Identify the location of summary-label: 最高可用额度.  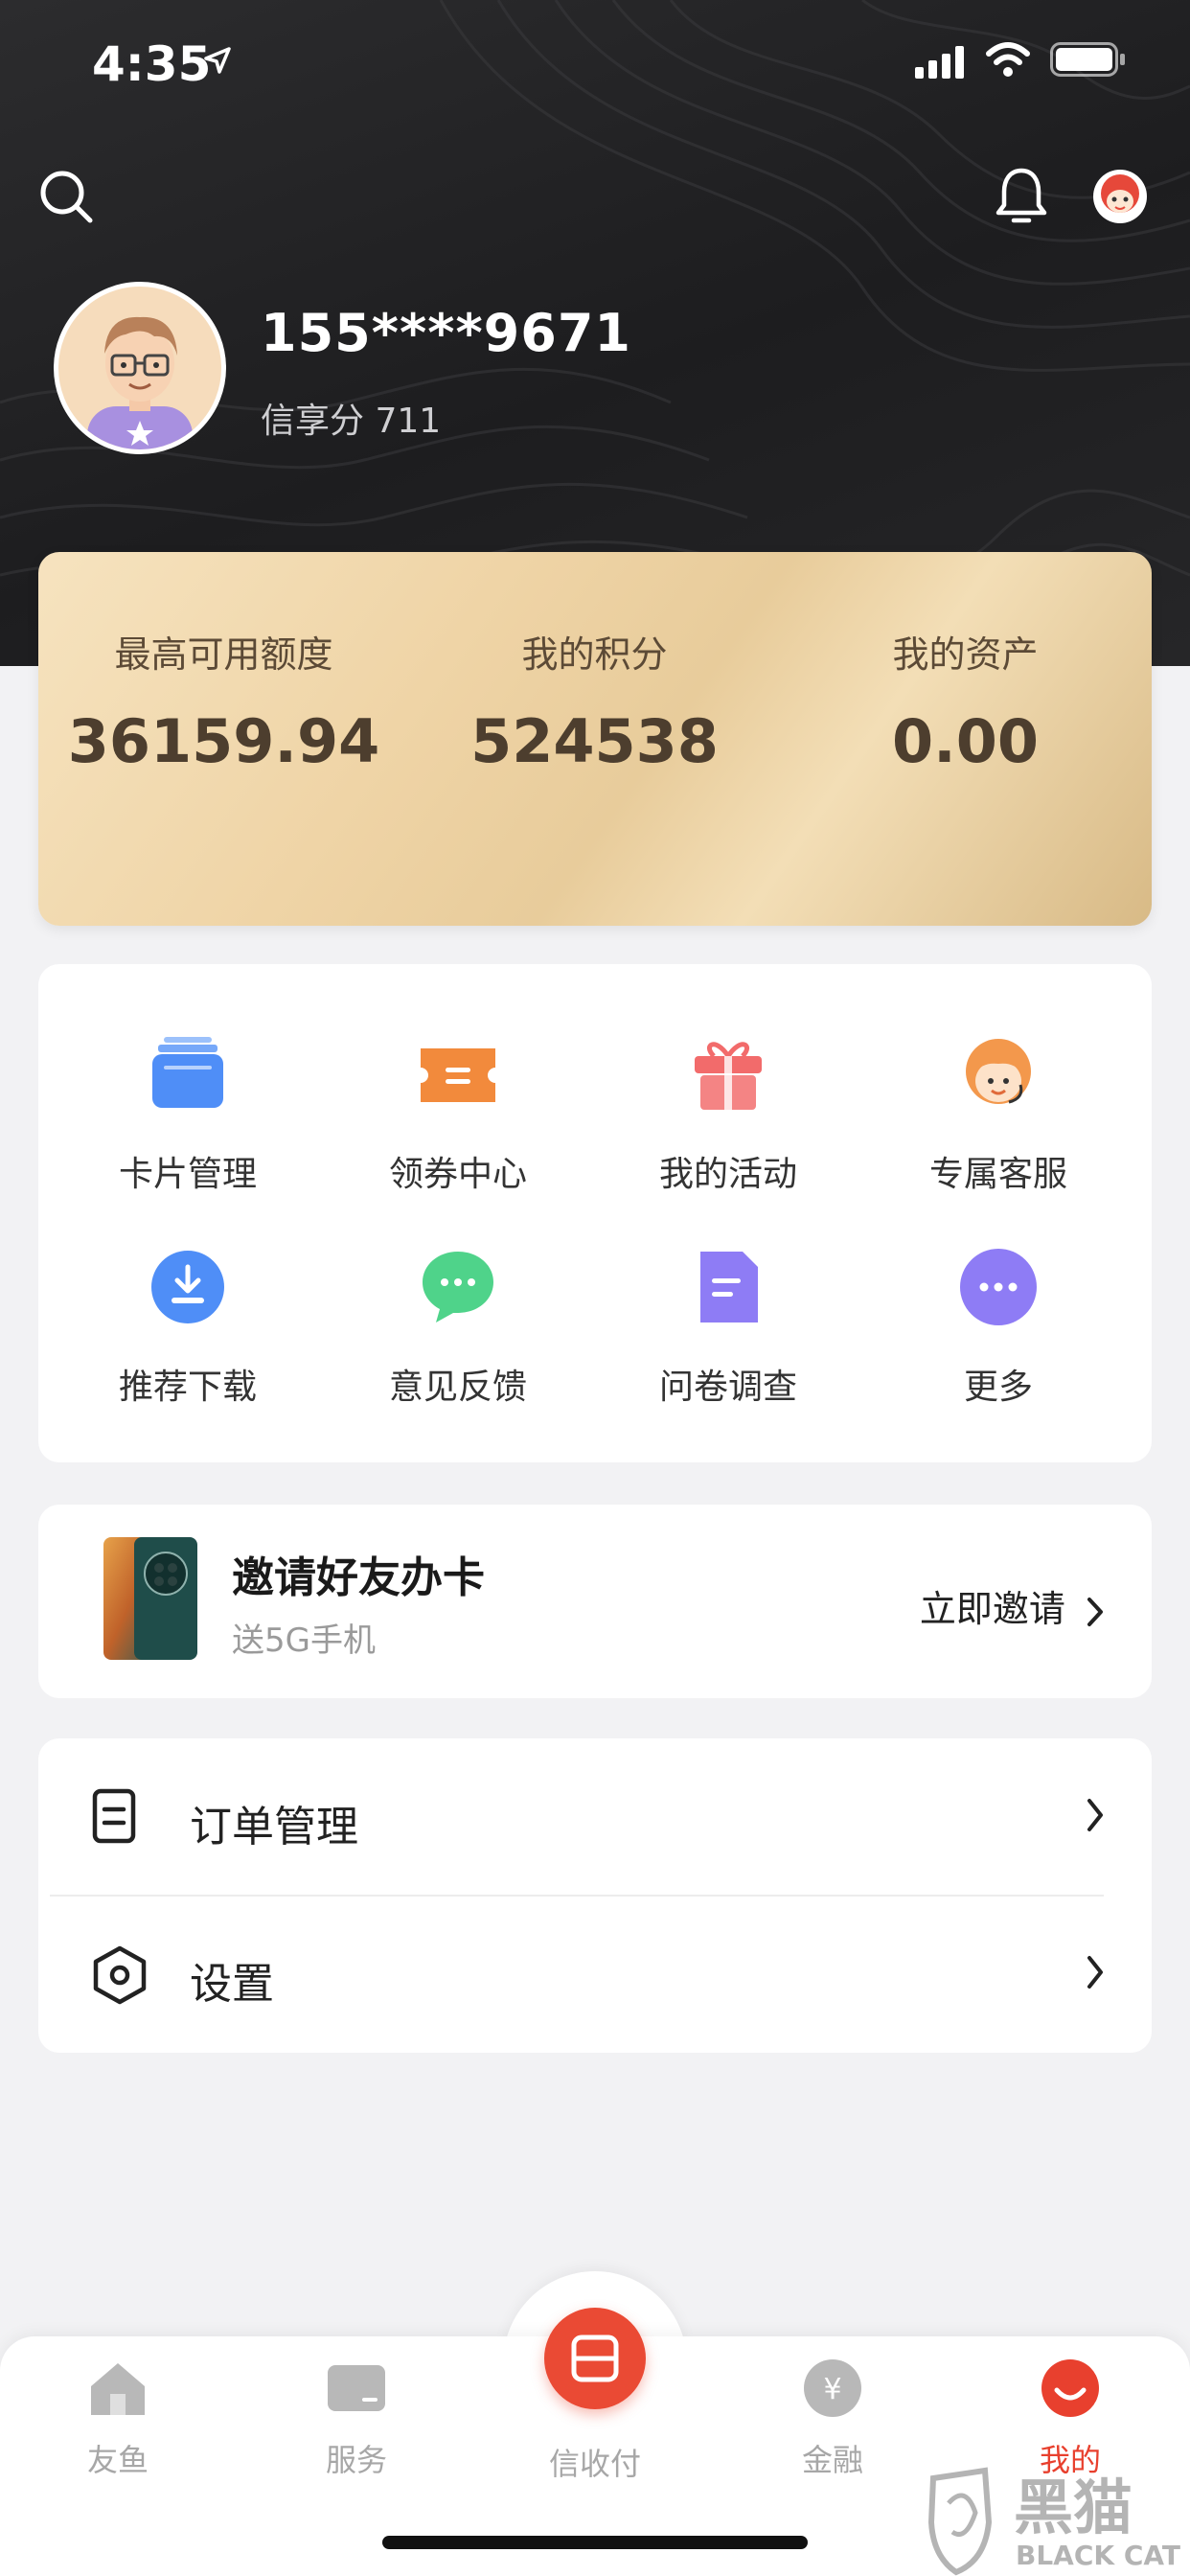
(224, 654).